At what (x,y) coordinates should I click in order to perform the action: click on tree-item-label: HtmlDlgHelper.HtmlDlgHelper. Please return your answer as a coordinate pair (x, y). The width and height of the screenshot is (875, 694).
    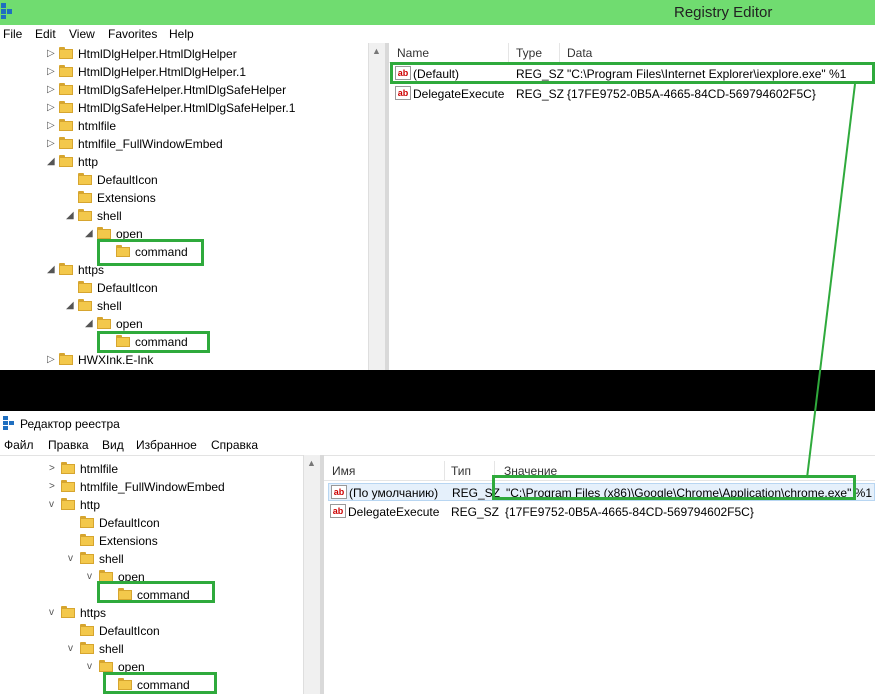
    Looking at the image, I should click on (157, 54).